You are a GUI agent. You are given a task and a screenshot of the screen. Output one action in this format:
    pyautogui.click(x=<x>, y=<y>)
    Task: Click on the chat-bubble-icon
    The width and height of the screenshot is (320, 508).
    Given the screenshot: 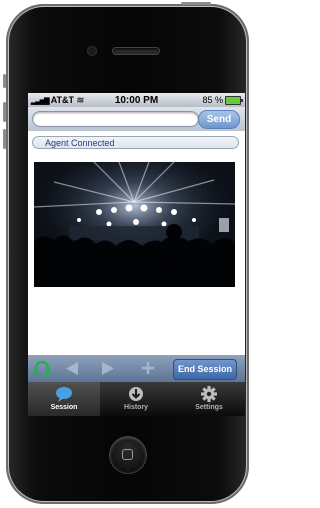 What is the action you would take?
    pyautogui.click(x=64, y=394)
    